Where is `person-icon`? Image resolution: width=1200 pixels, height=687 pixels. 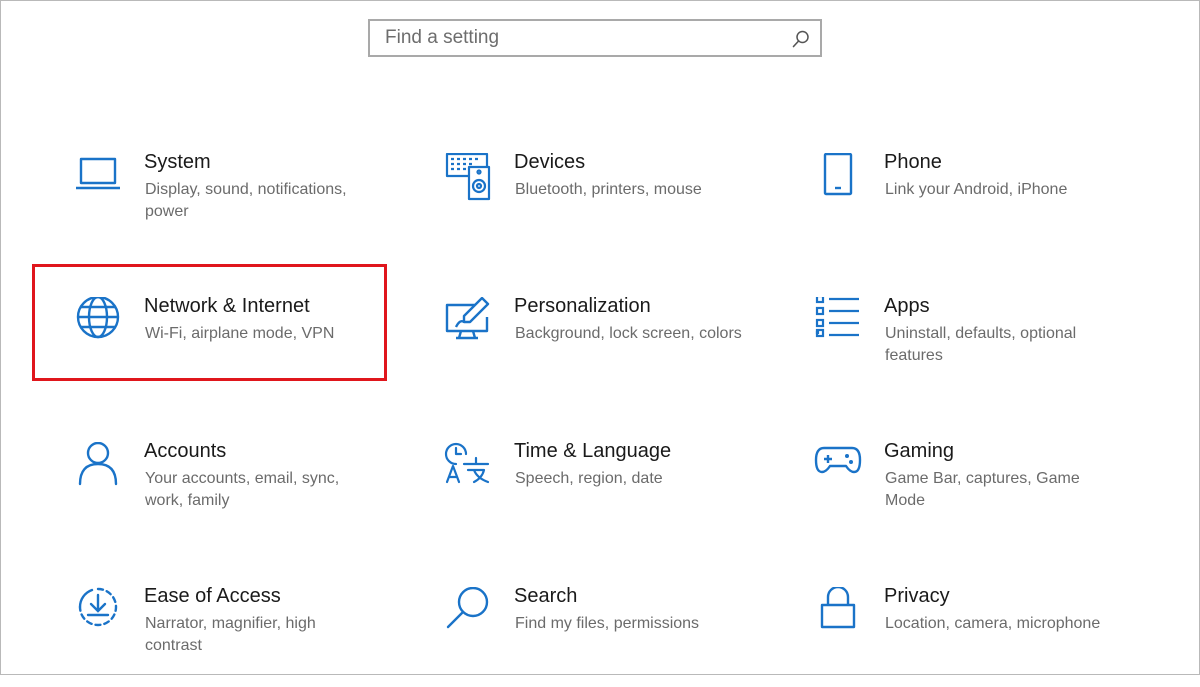
person-icon is located at coordinates (98, 466).